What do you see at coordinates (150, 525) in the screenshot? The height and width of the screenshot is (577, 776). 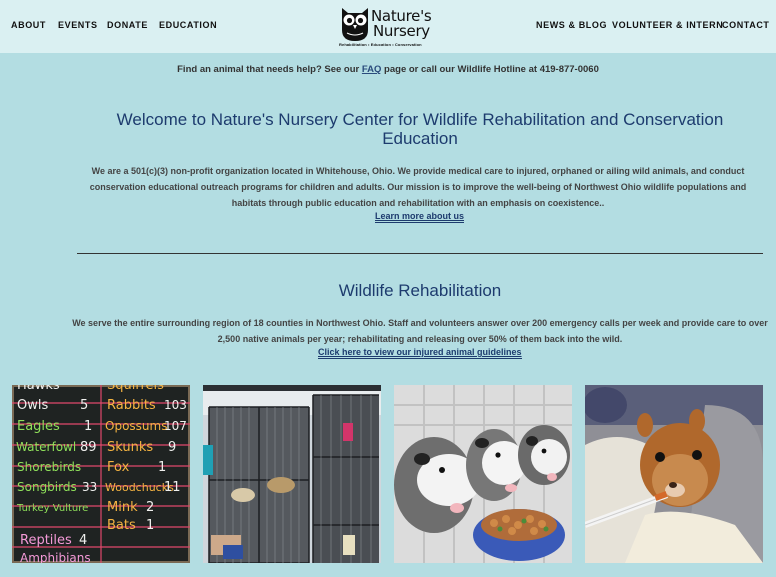 I see `tally-bats-count: 1` at bounding box center [150, 525].